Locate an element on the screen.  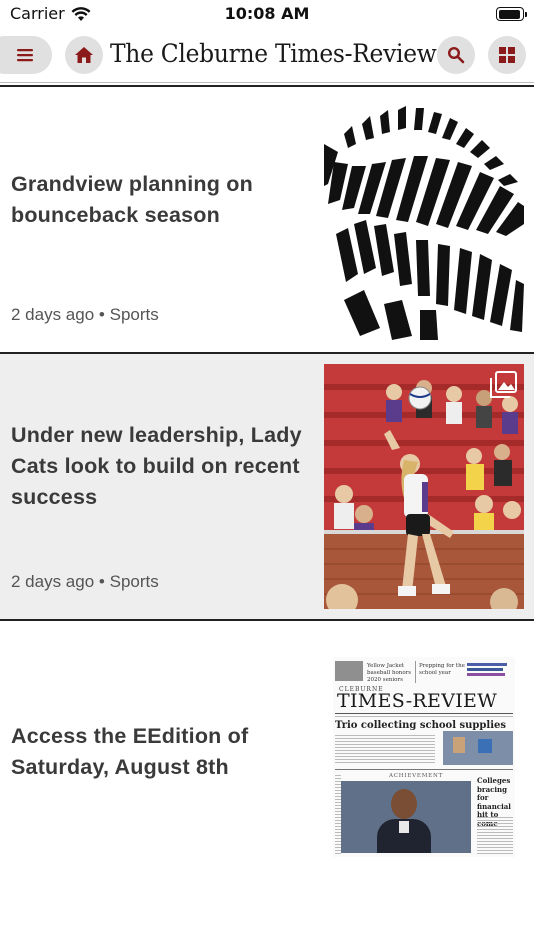
hamburger-menu-icon is located at coordinates (25, 55).